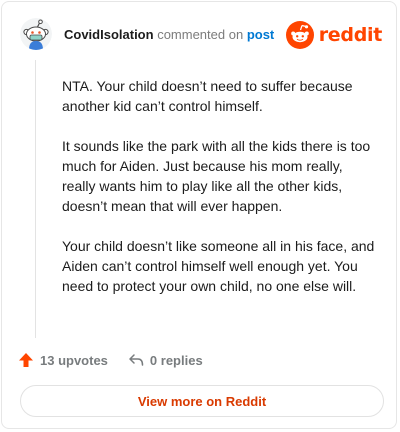  What do you see at coordinates (202, 401) in the screenshot?
I see `view-more-button: View more on Reddit` at bounding box center [202, 401].